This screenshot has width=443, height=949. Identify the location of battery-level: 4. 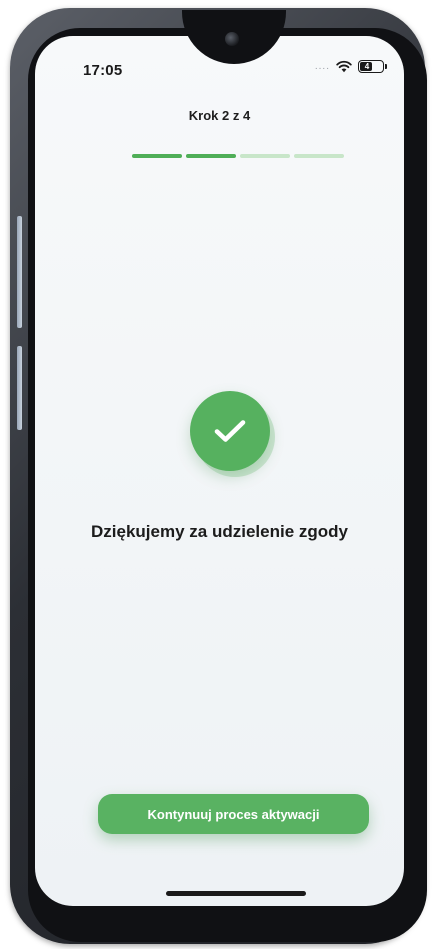
(367, 66).